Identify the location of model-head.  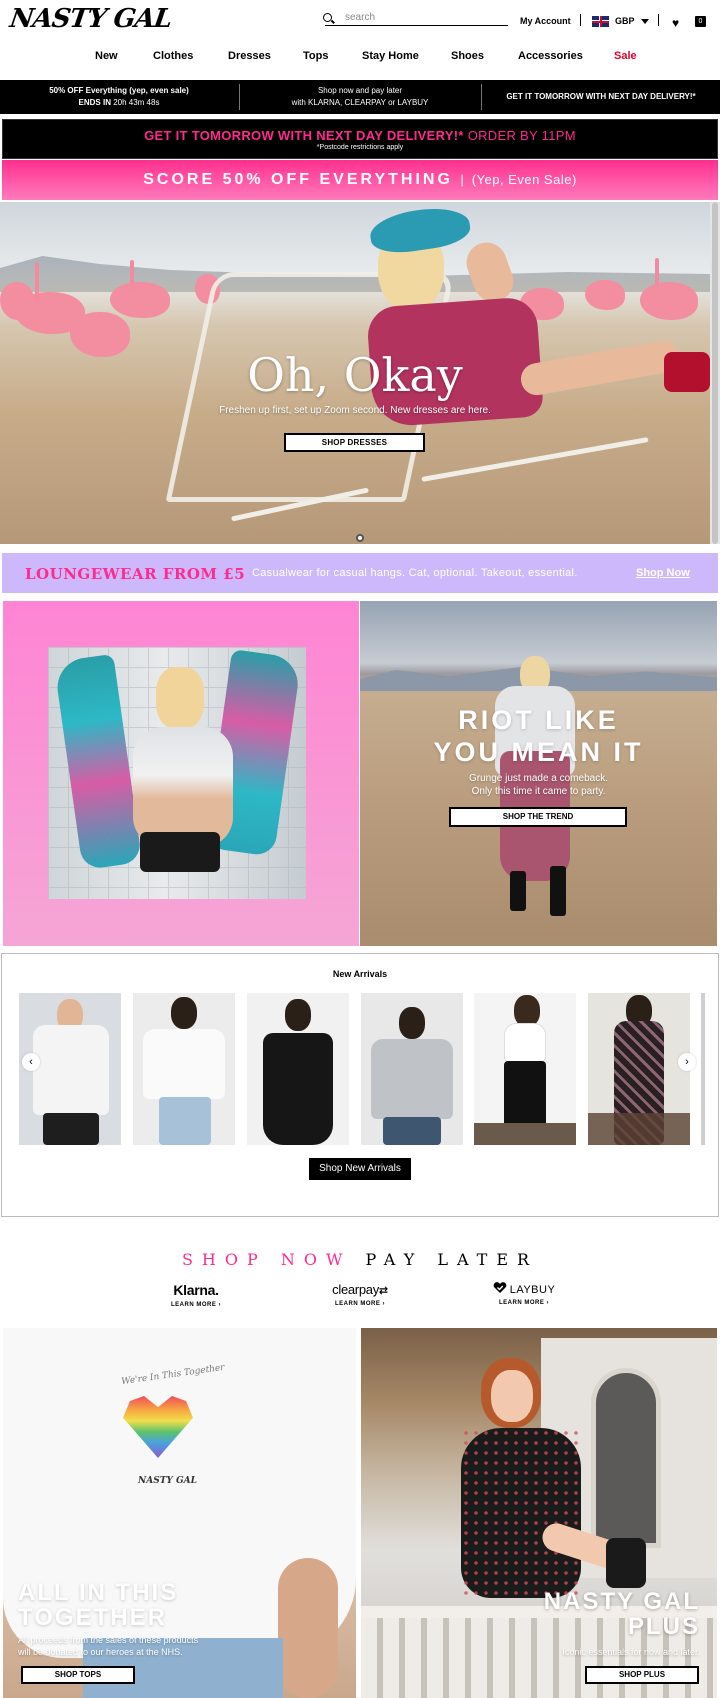
(180, 698).